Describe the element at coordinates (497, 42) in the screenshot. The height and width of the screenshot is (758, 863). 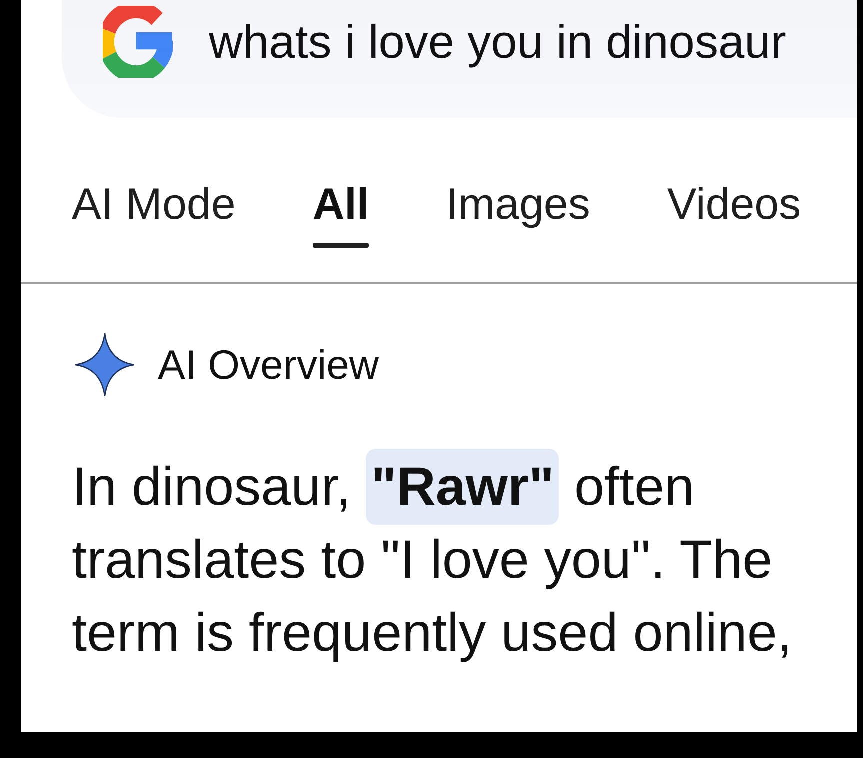
I see `search-query: whats i love you in dinosaur` at that location.